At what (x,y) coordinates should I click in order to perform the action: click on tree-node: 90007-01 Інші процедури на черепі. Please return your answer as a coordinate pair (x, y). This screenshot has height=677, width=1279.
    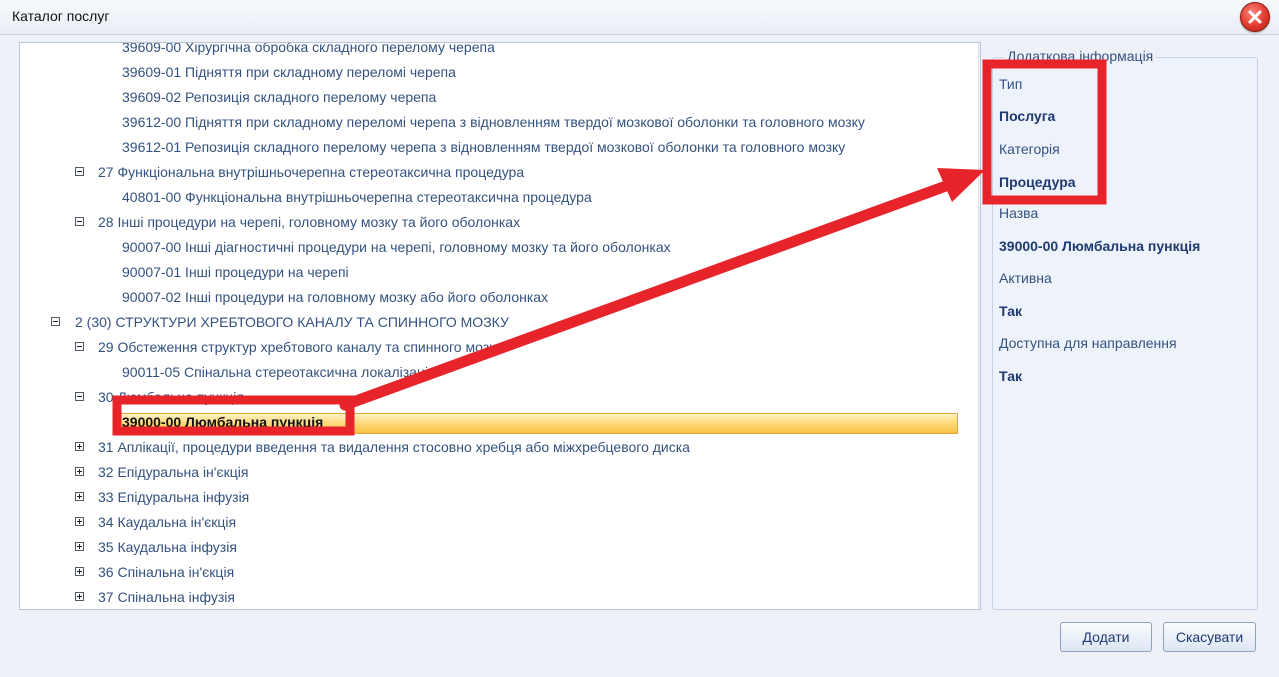
    Looking at the image, I should click on (490, 272).